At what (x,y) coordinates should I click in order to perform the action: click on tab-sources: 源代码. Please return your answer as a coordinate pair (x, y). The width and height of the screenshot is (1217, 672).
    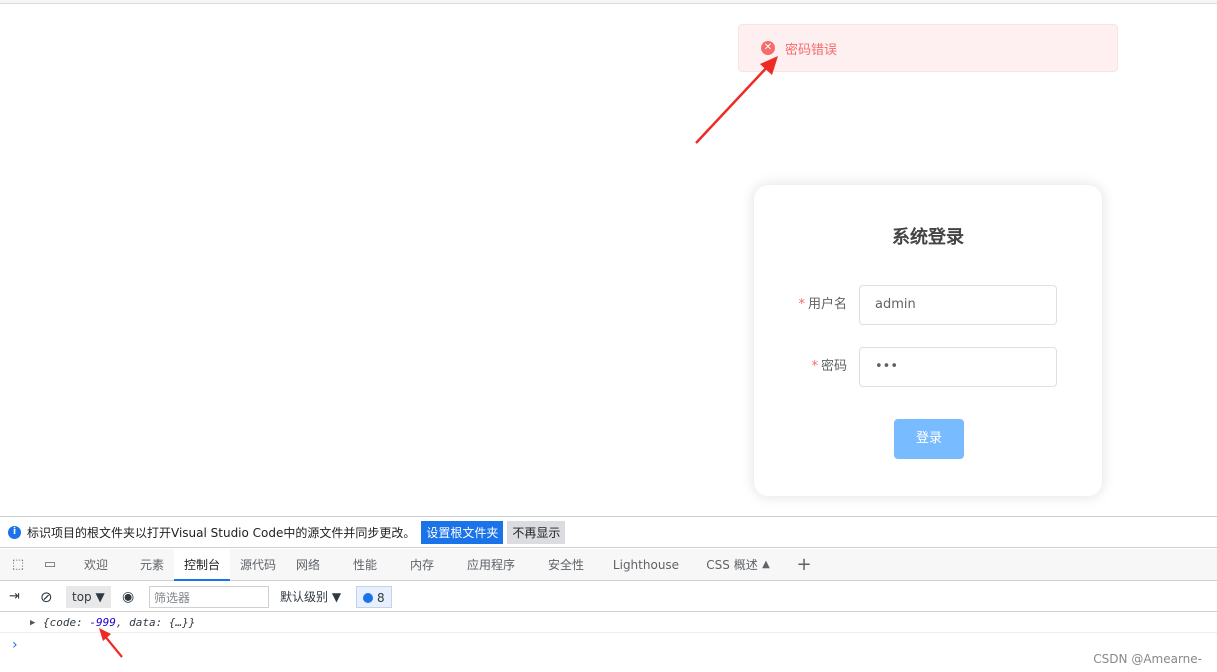
    Looking at the image, I should click on (258, 565).